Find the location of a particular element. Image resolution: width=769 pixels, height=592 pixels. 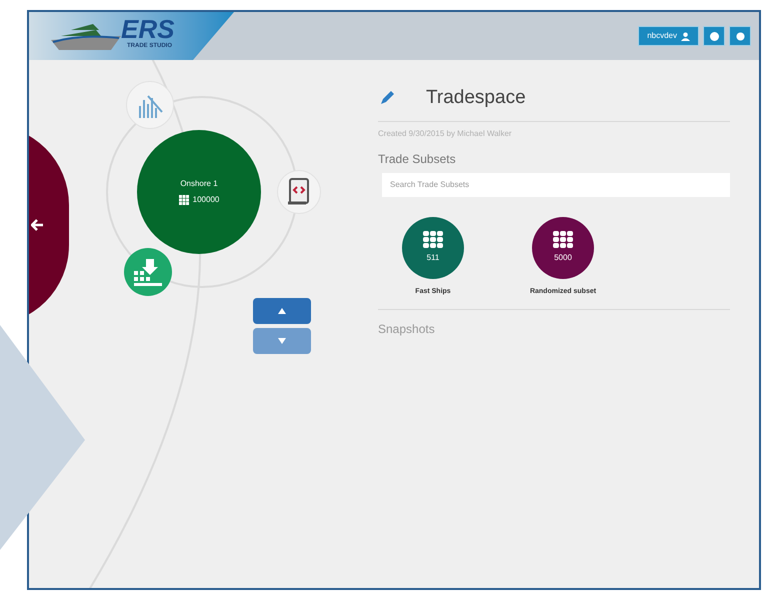

tradespace-node: Onshore 1 100000 is located at coordinates (199, 192).